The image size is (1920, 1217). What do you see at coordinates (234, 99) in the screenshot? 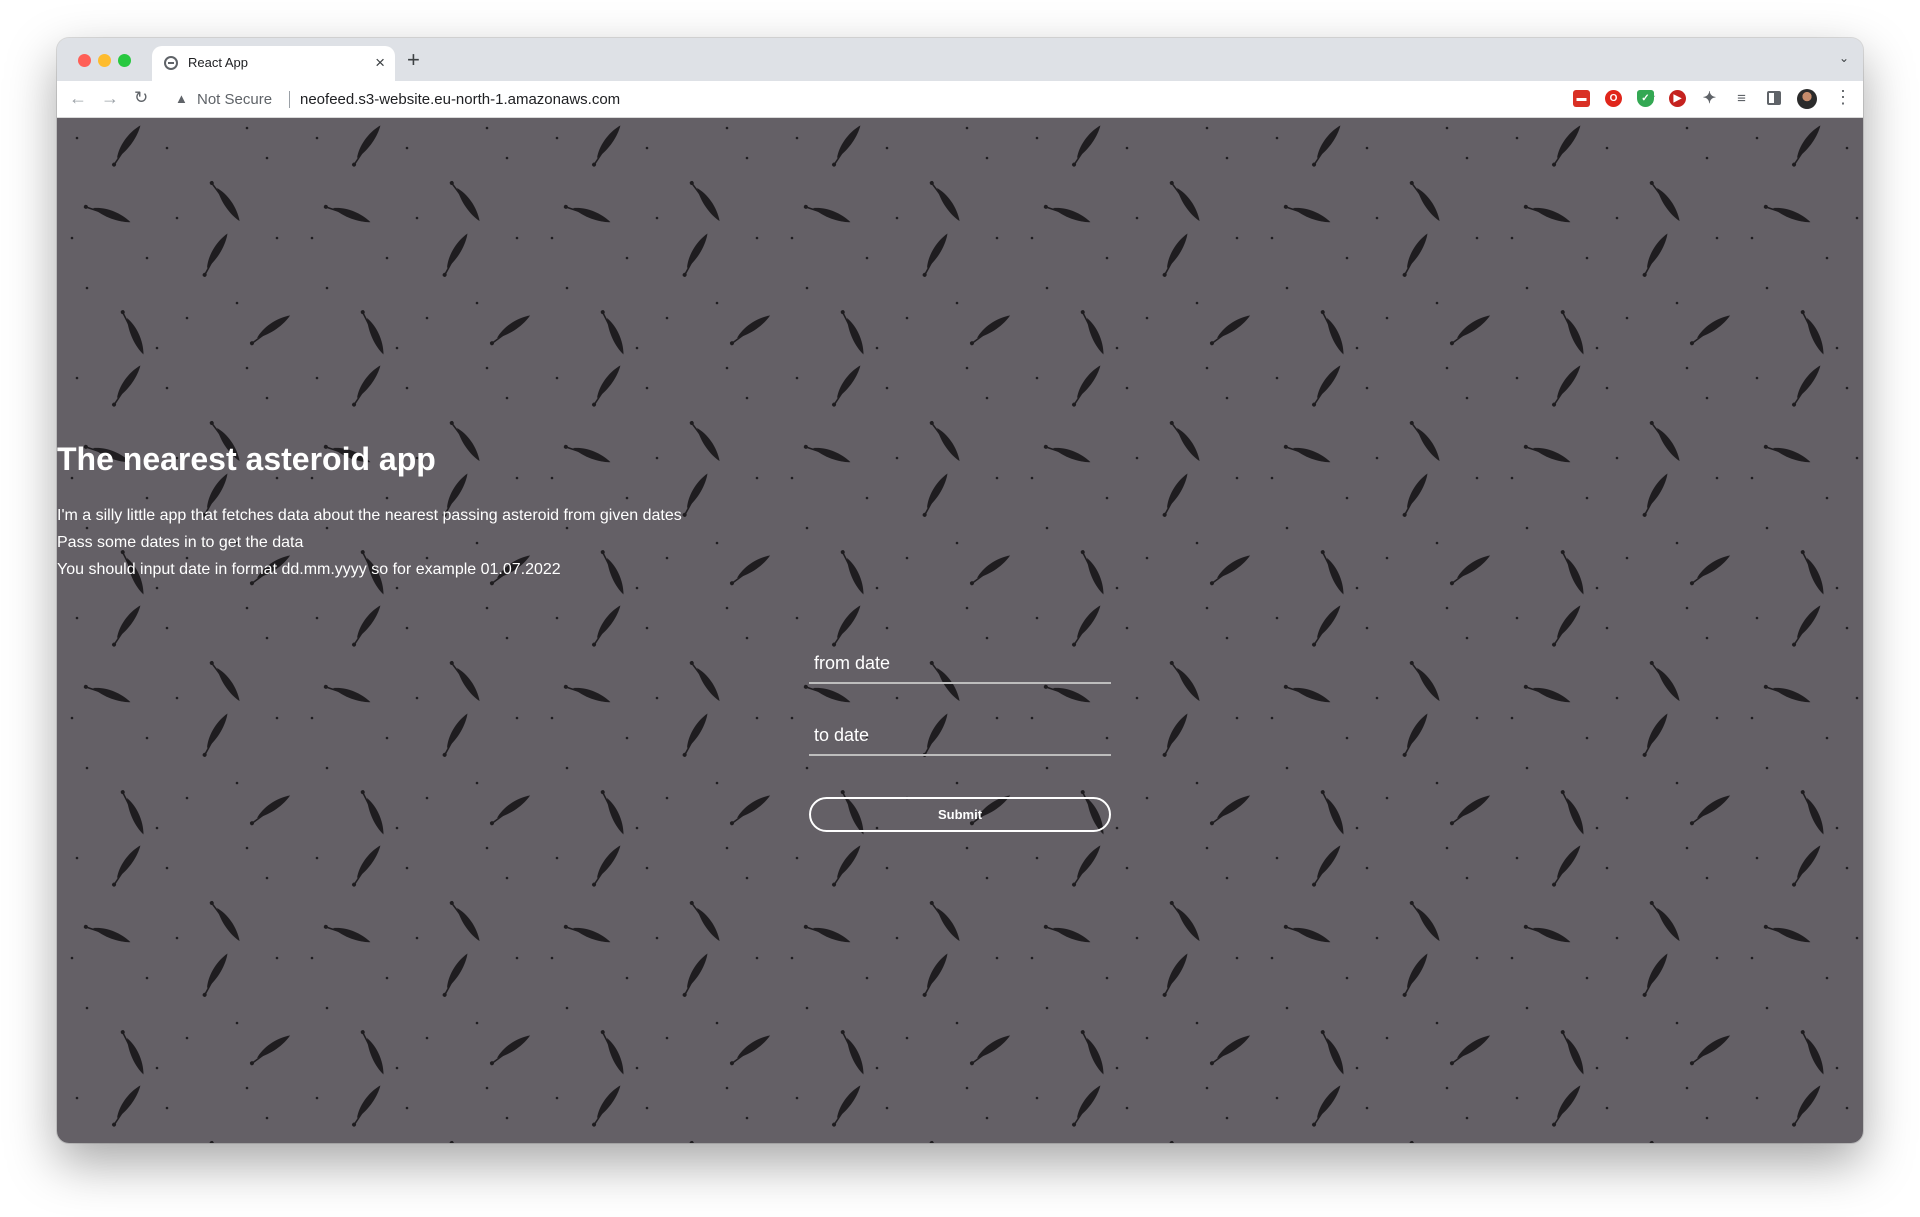
I see `security-label: Not Secure` at bounding box center [234, 99].